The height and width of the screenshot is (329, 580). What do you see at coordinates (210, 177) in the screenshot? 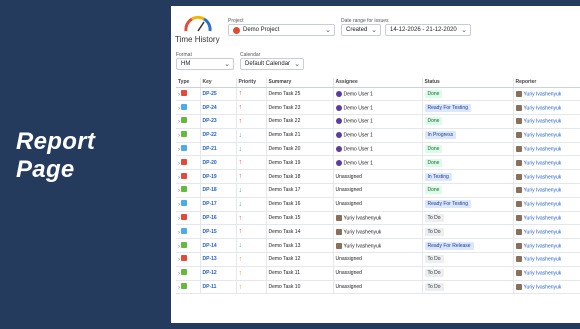
I see `issue-key-link: DP-19` at bounding box center [210, 177].